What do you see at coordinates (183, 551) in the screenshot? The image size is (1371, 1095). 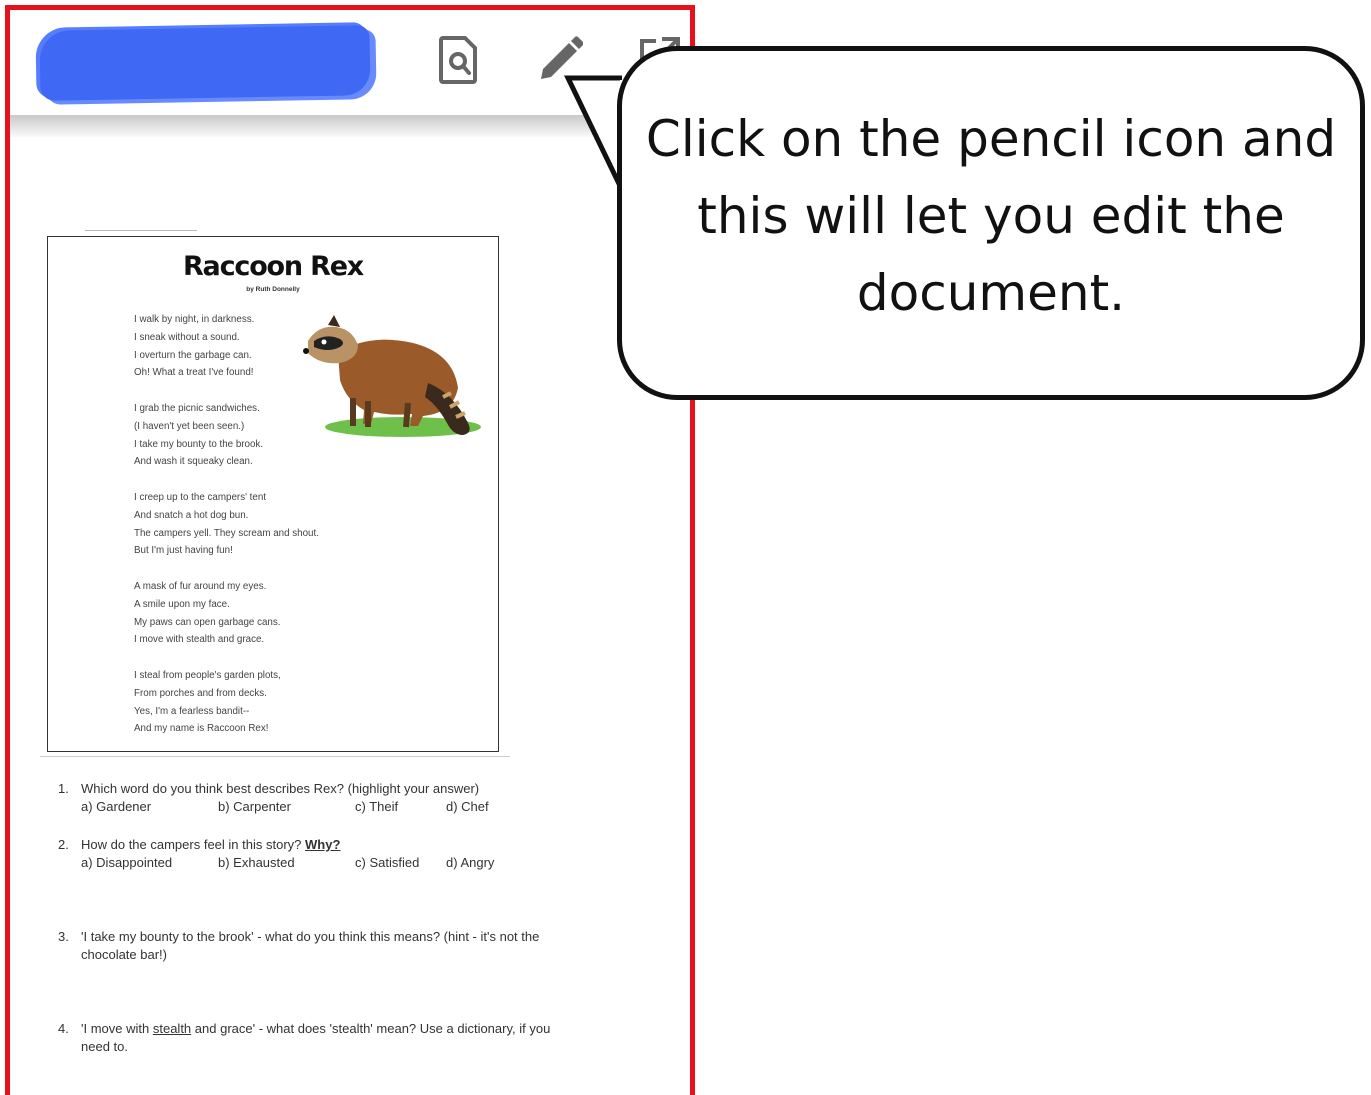 I see `poem-line: But I'm just having fun!` at bounding box center [183, 551].